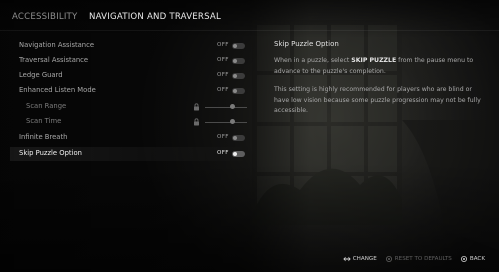  Describe the element at coordinates (46, 106) in the screenshot. I see `setting-label: Scan Range` at that location.